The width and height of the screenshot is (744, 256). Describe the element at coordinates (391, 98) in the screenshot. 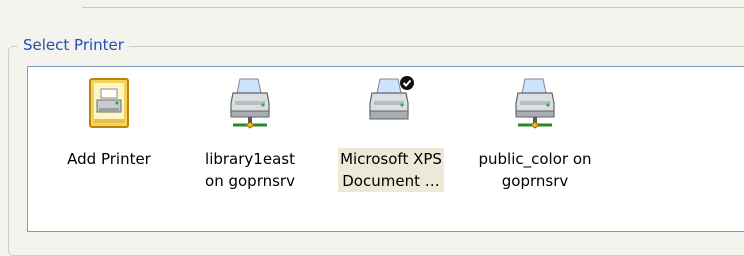

I see `default-printer-icon` at that location.